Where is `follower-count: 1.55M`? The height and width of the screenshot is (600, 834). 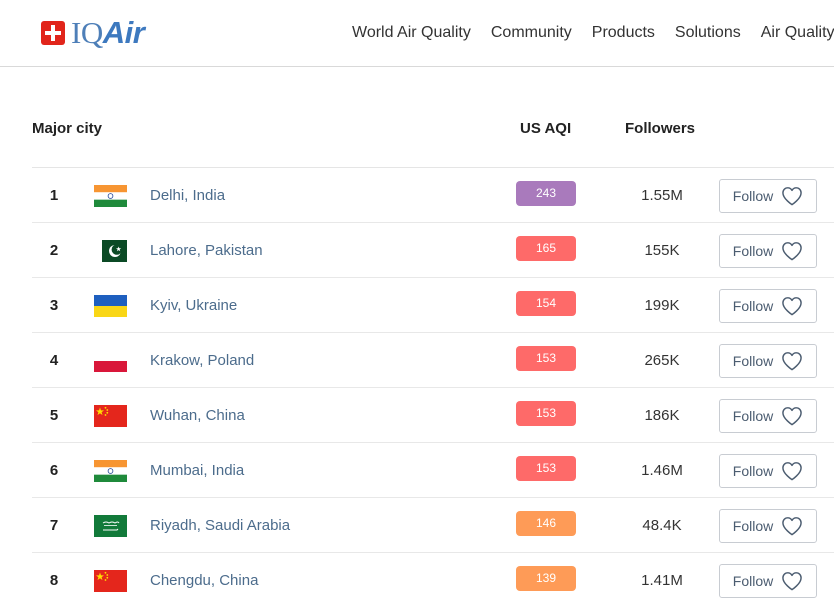
follower-count: 1.55M is located at coordinates (662, 195).